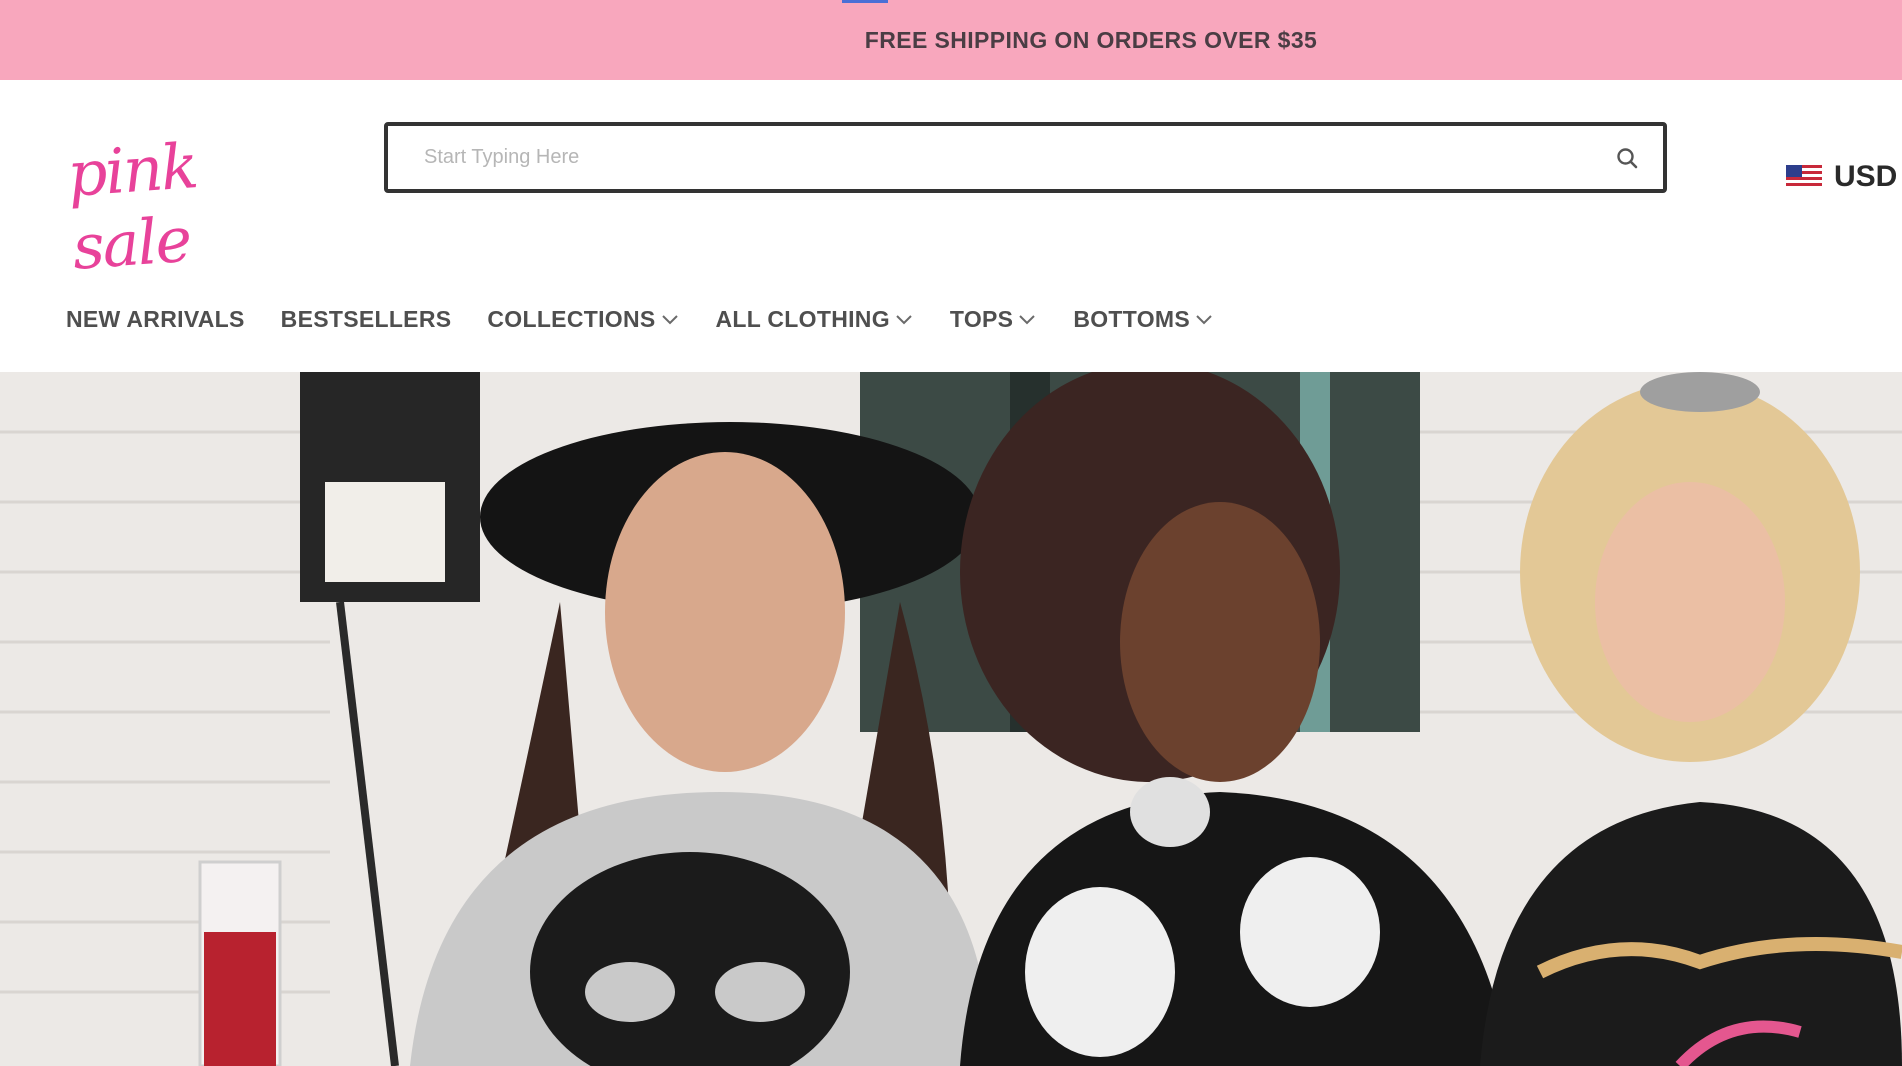  What do you see at coordinates (183, 203) in the screenshot?
I see `brand-logo: pink sale` at bounding box center [183, 203].